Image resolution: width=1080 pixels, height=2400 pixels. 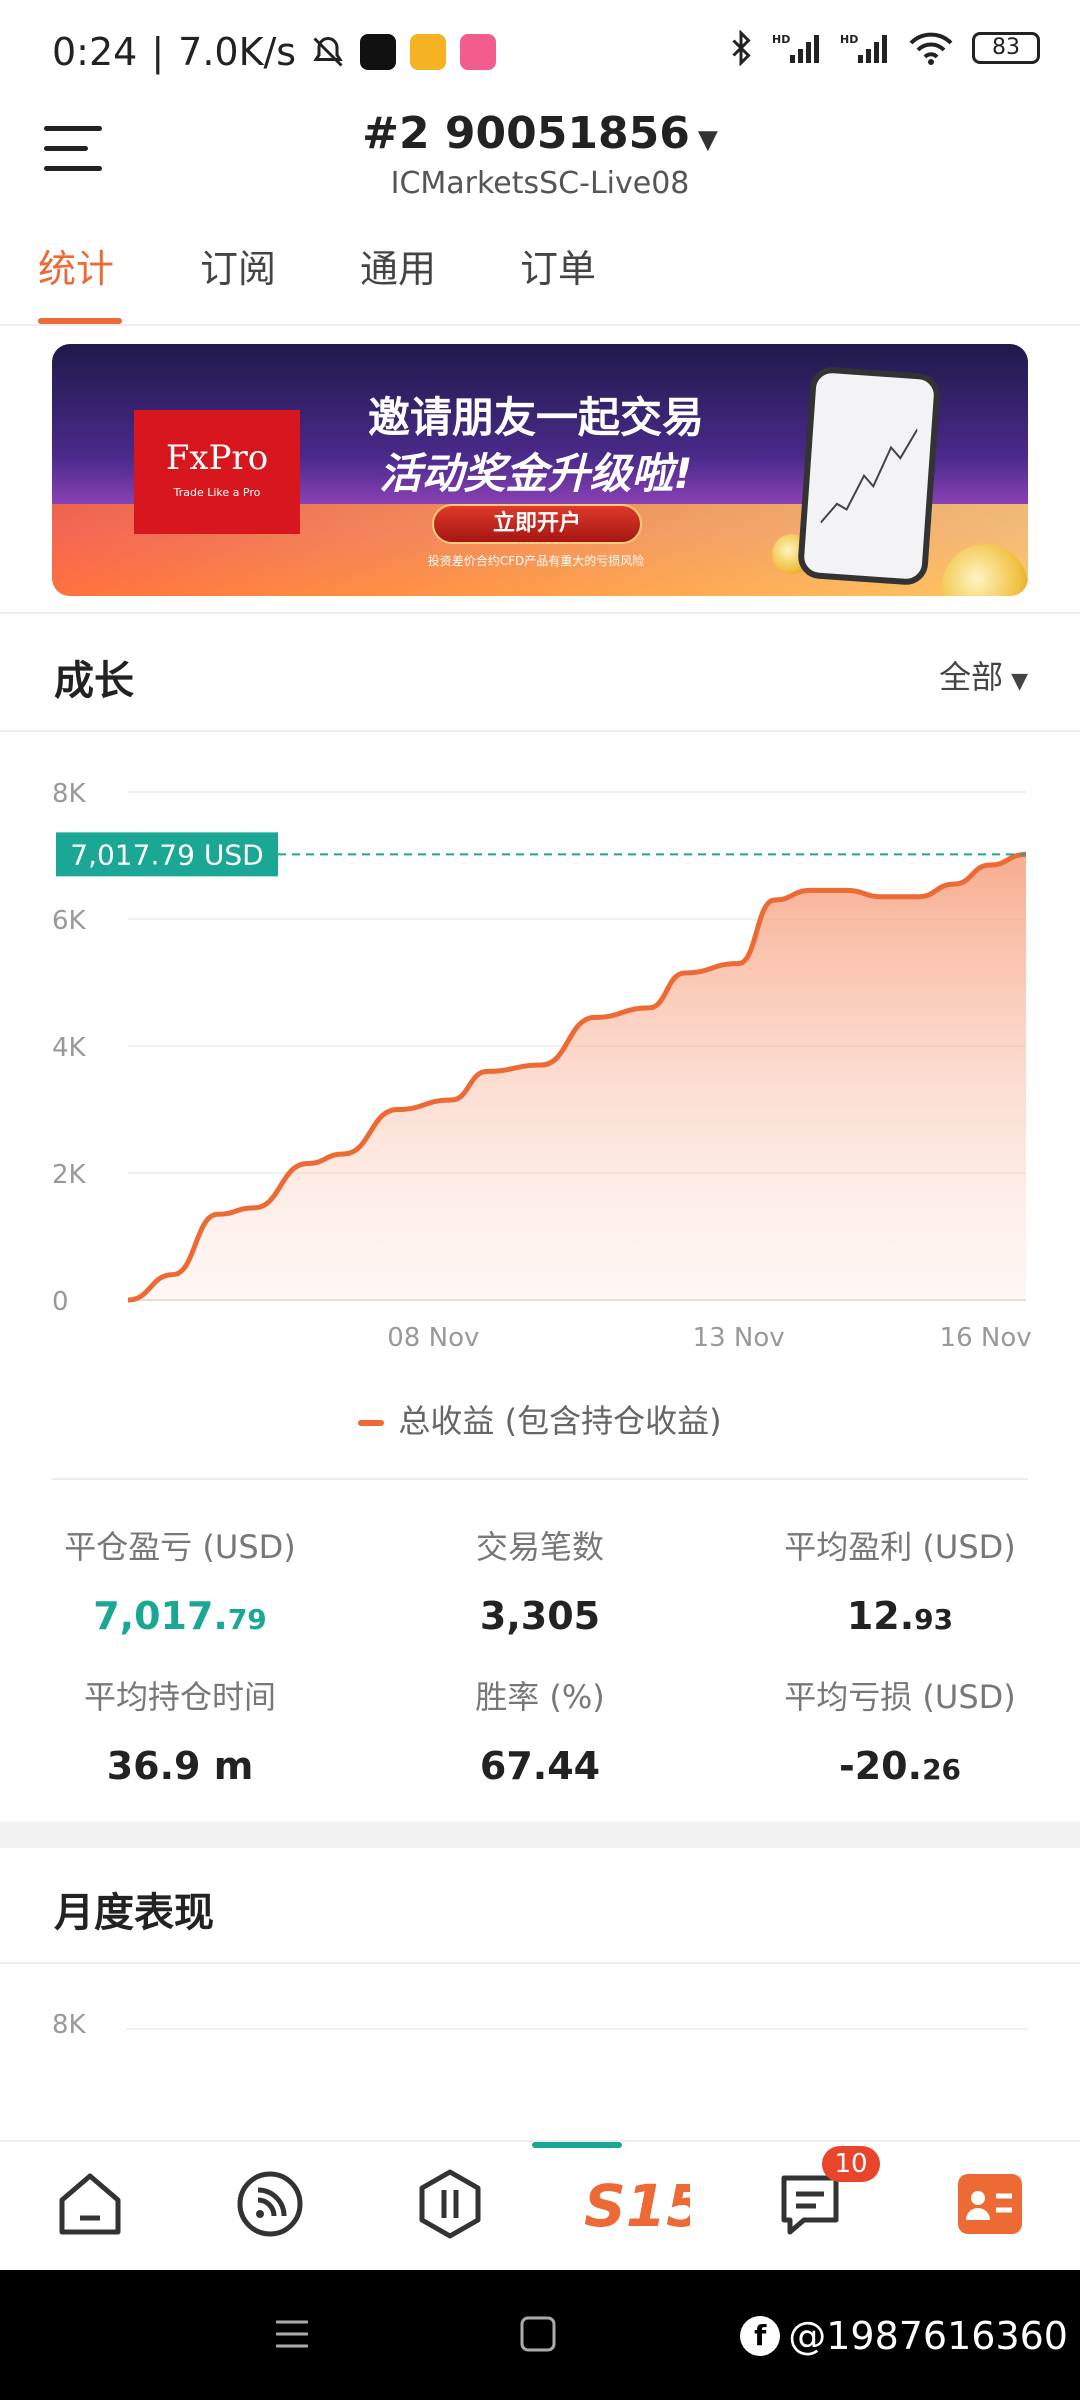 I want to click on tab-bar: 统计 订阅 通用 订单, so click(x=540, y=282).